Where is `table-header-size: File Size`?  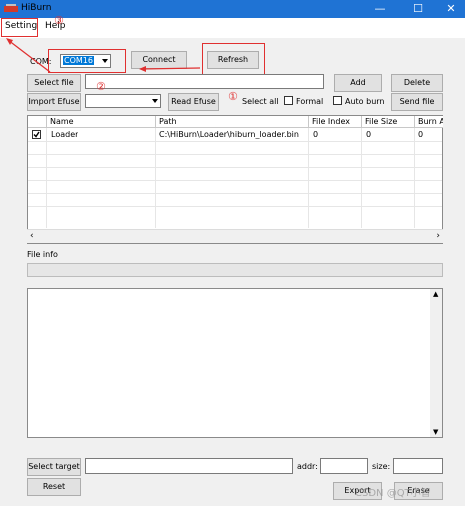 table-header-size: File Size is located at coordinates (388, 122).